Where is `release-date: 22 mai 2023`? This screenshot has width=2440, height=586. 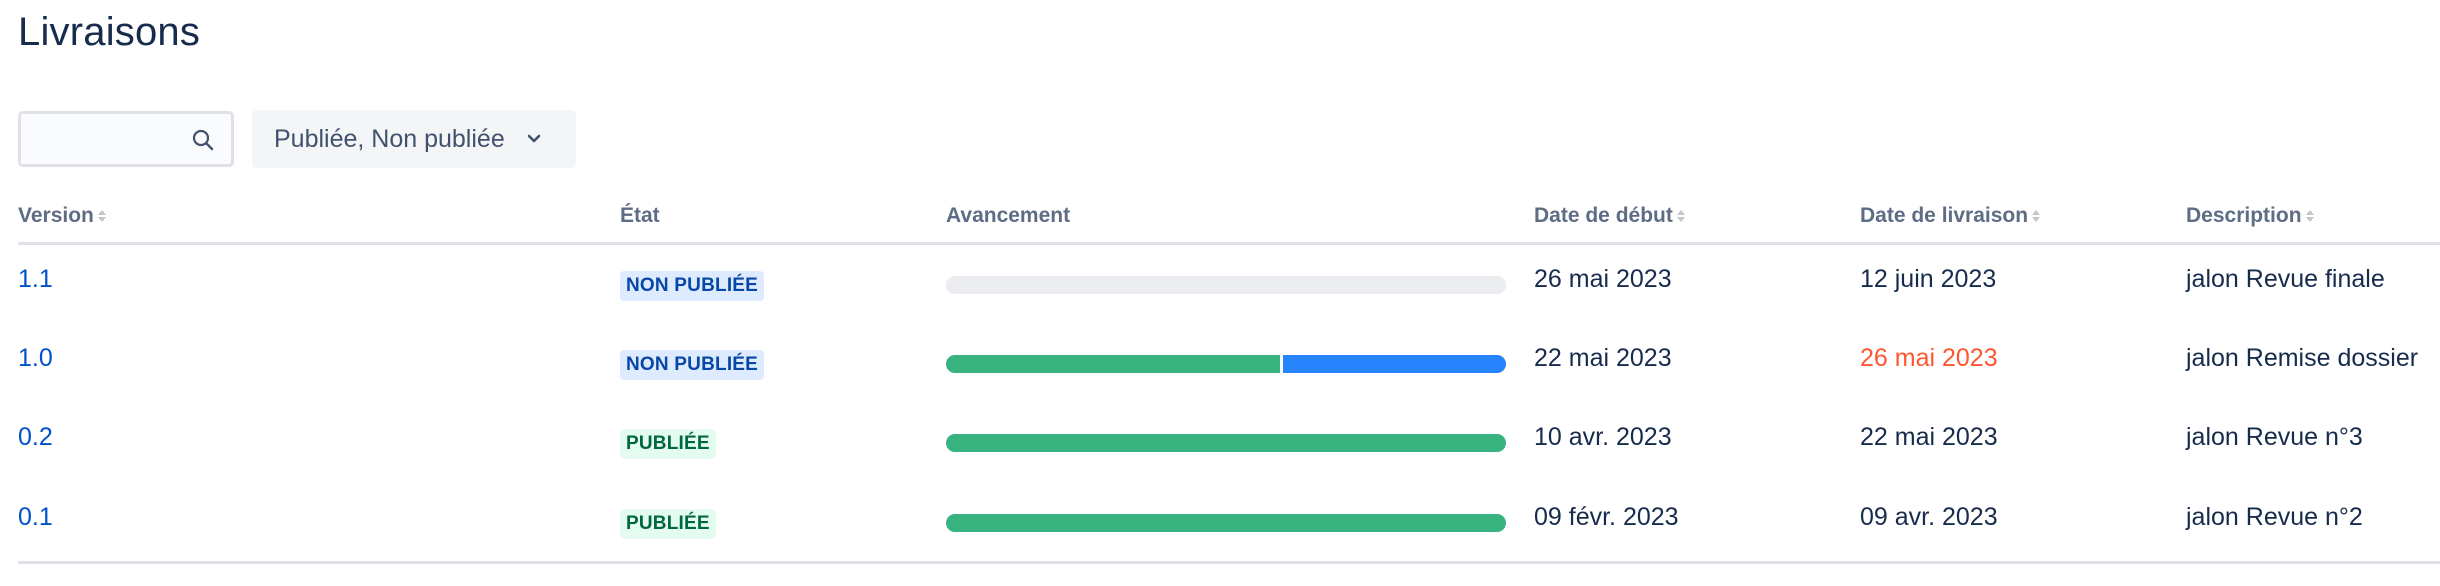
release-date: 22 mai 2023 is located at coordinates (1929, 437).